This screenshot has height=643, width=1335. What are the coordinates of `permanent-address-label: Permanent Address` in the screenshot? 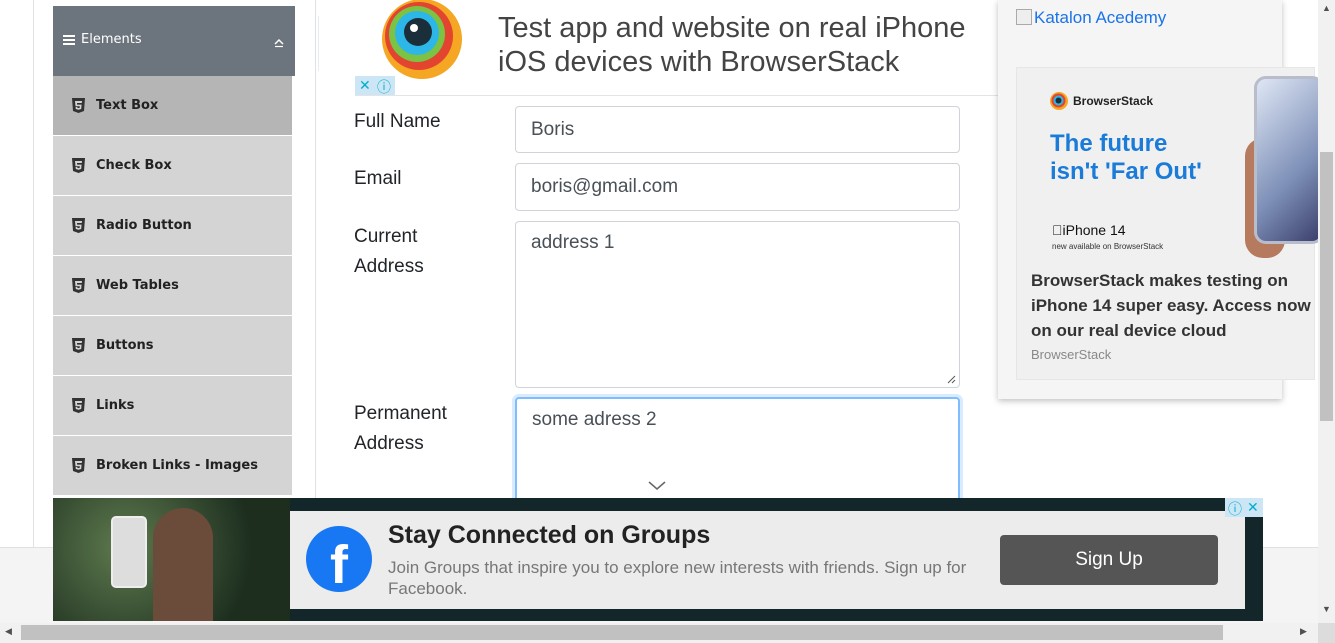 It's located at (400, 429).